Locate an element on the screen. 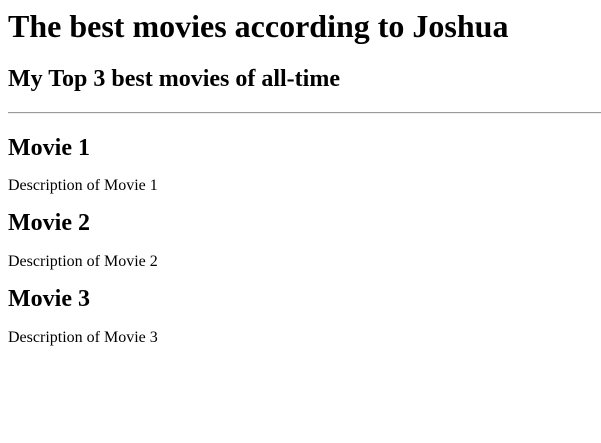  movie-title: Movie 2 is located at coordinates (49, 223).